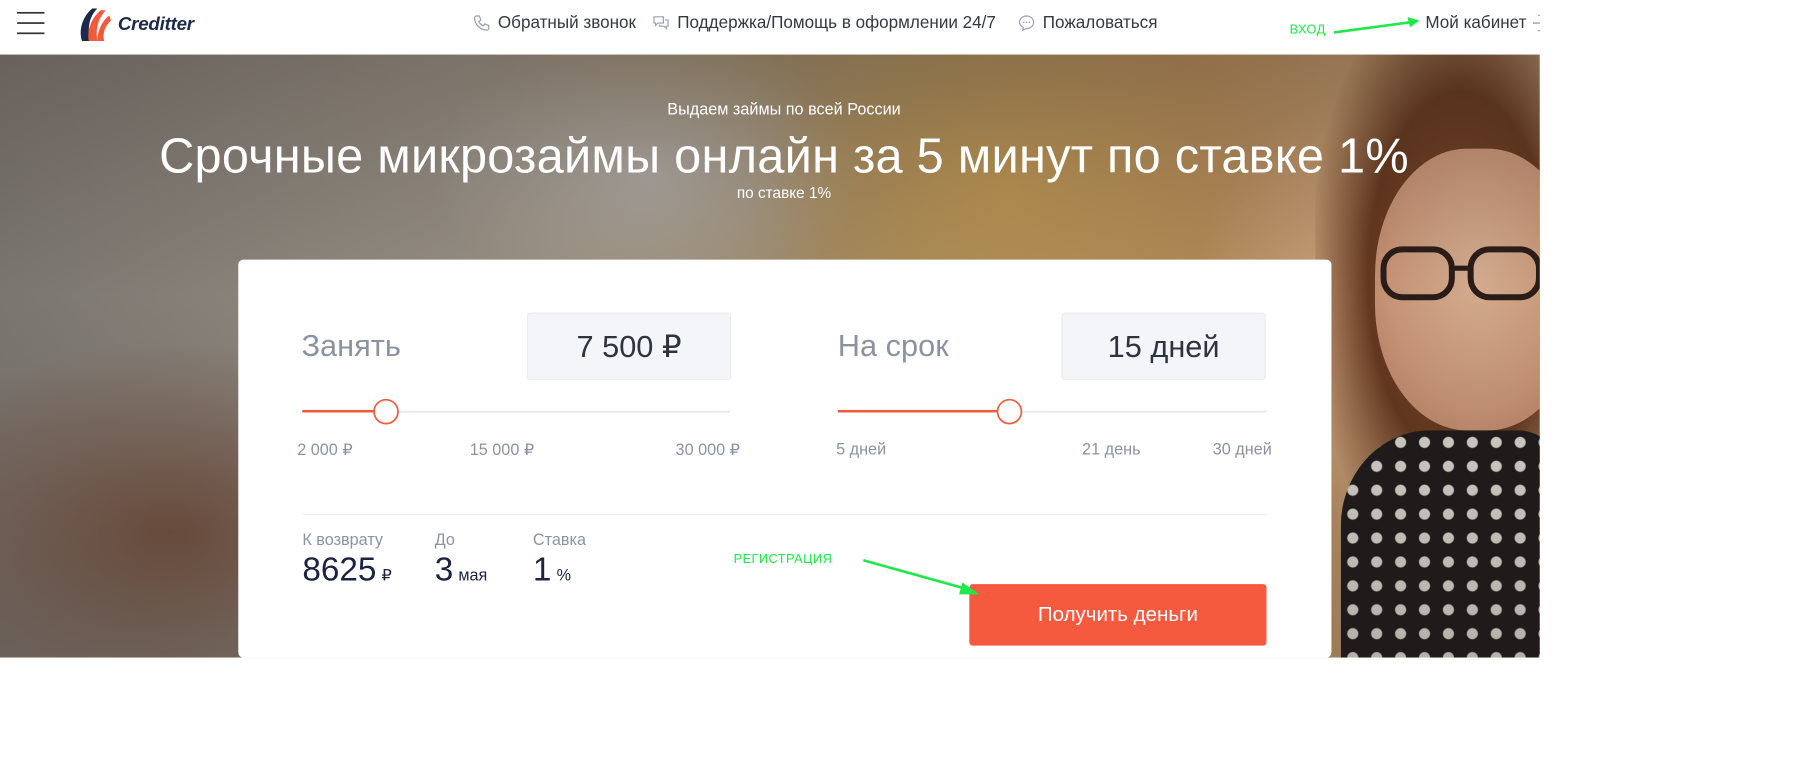  I want to click on until-unit: мая, so click(473, 576).